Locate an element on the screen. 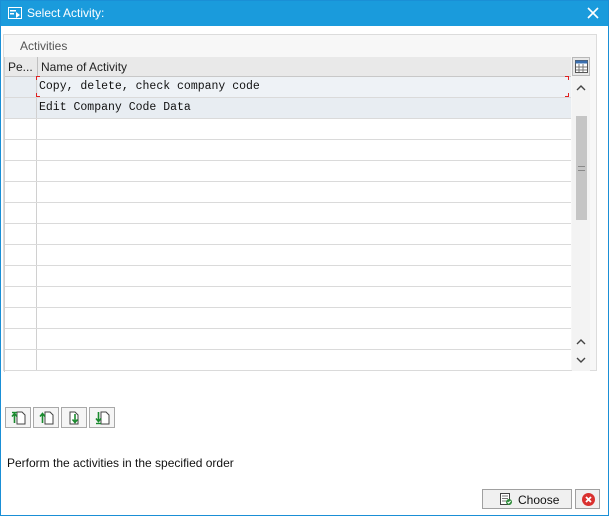 The image size is (609, 516). choose-label: Choose is located at coordinates (539, 500).